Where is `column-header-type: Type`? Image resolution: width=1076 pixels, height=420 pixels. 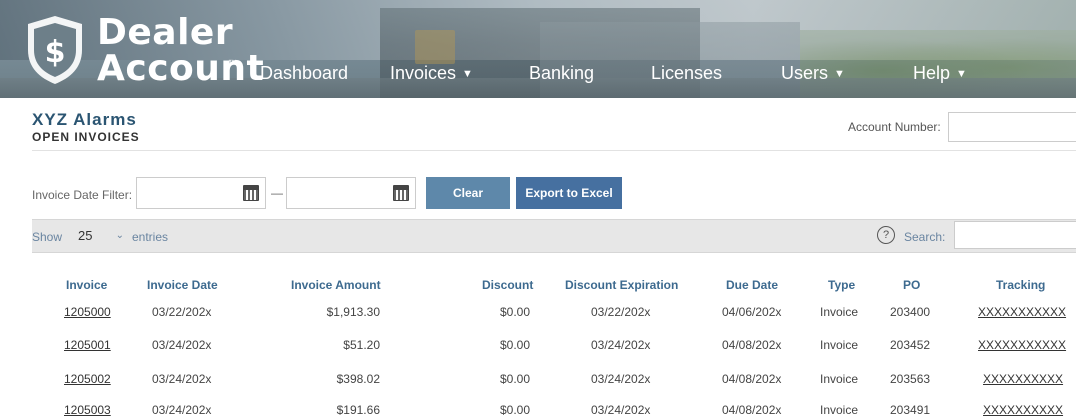 column-header-type: Type is located at coordinates (841, 285).